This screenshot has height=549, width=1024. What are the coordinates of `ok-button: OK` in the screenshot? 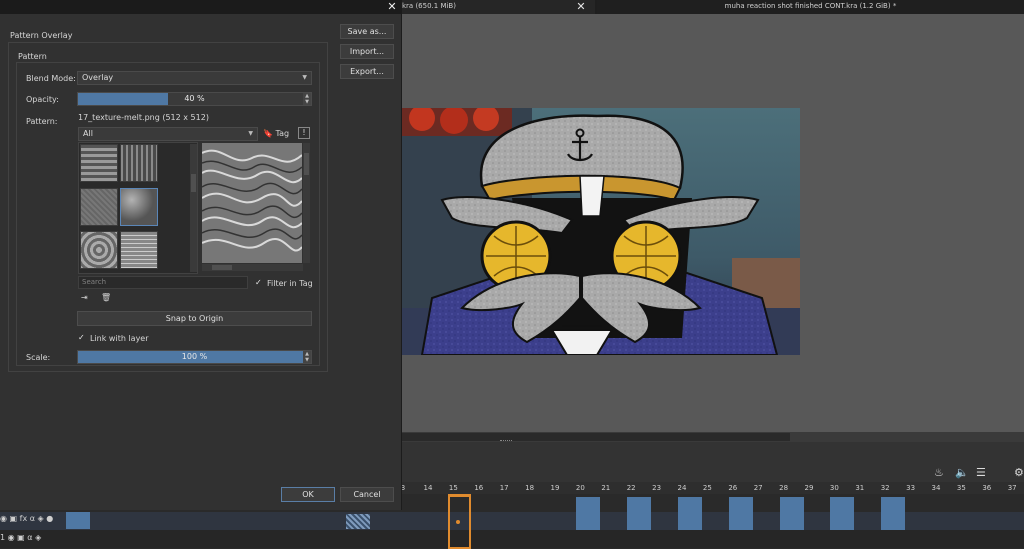 It's located at (308, 494).